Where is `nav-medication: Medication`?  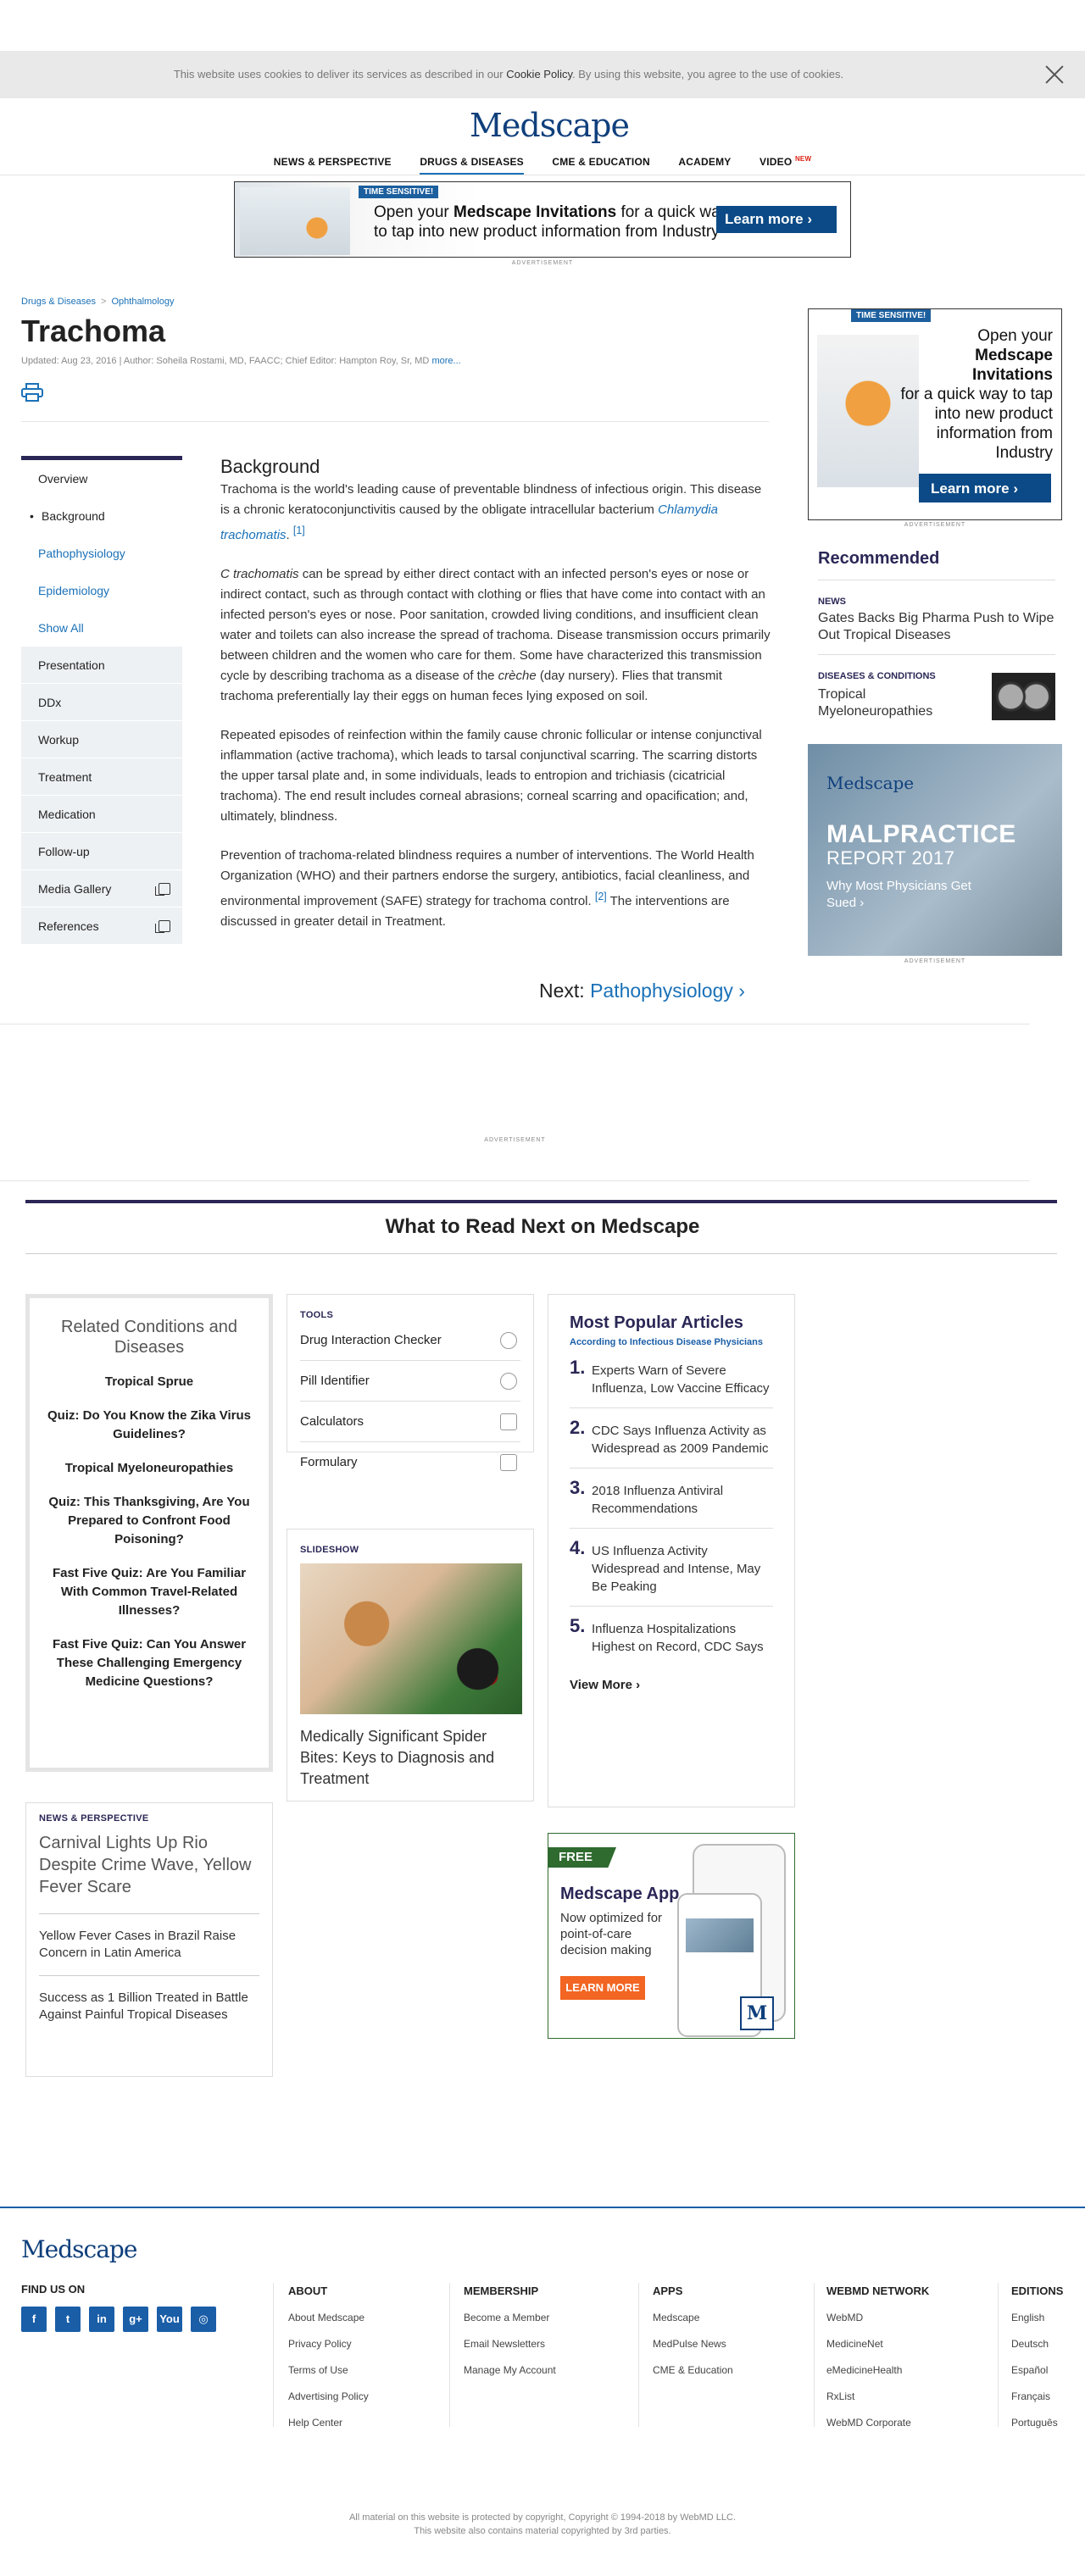 nav-medication: Medication is located at coordinates (101, 814).